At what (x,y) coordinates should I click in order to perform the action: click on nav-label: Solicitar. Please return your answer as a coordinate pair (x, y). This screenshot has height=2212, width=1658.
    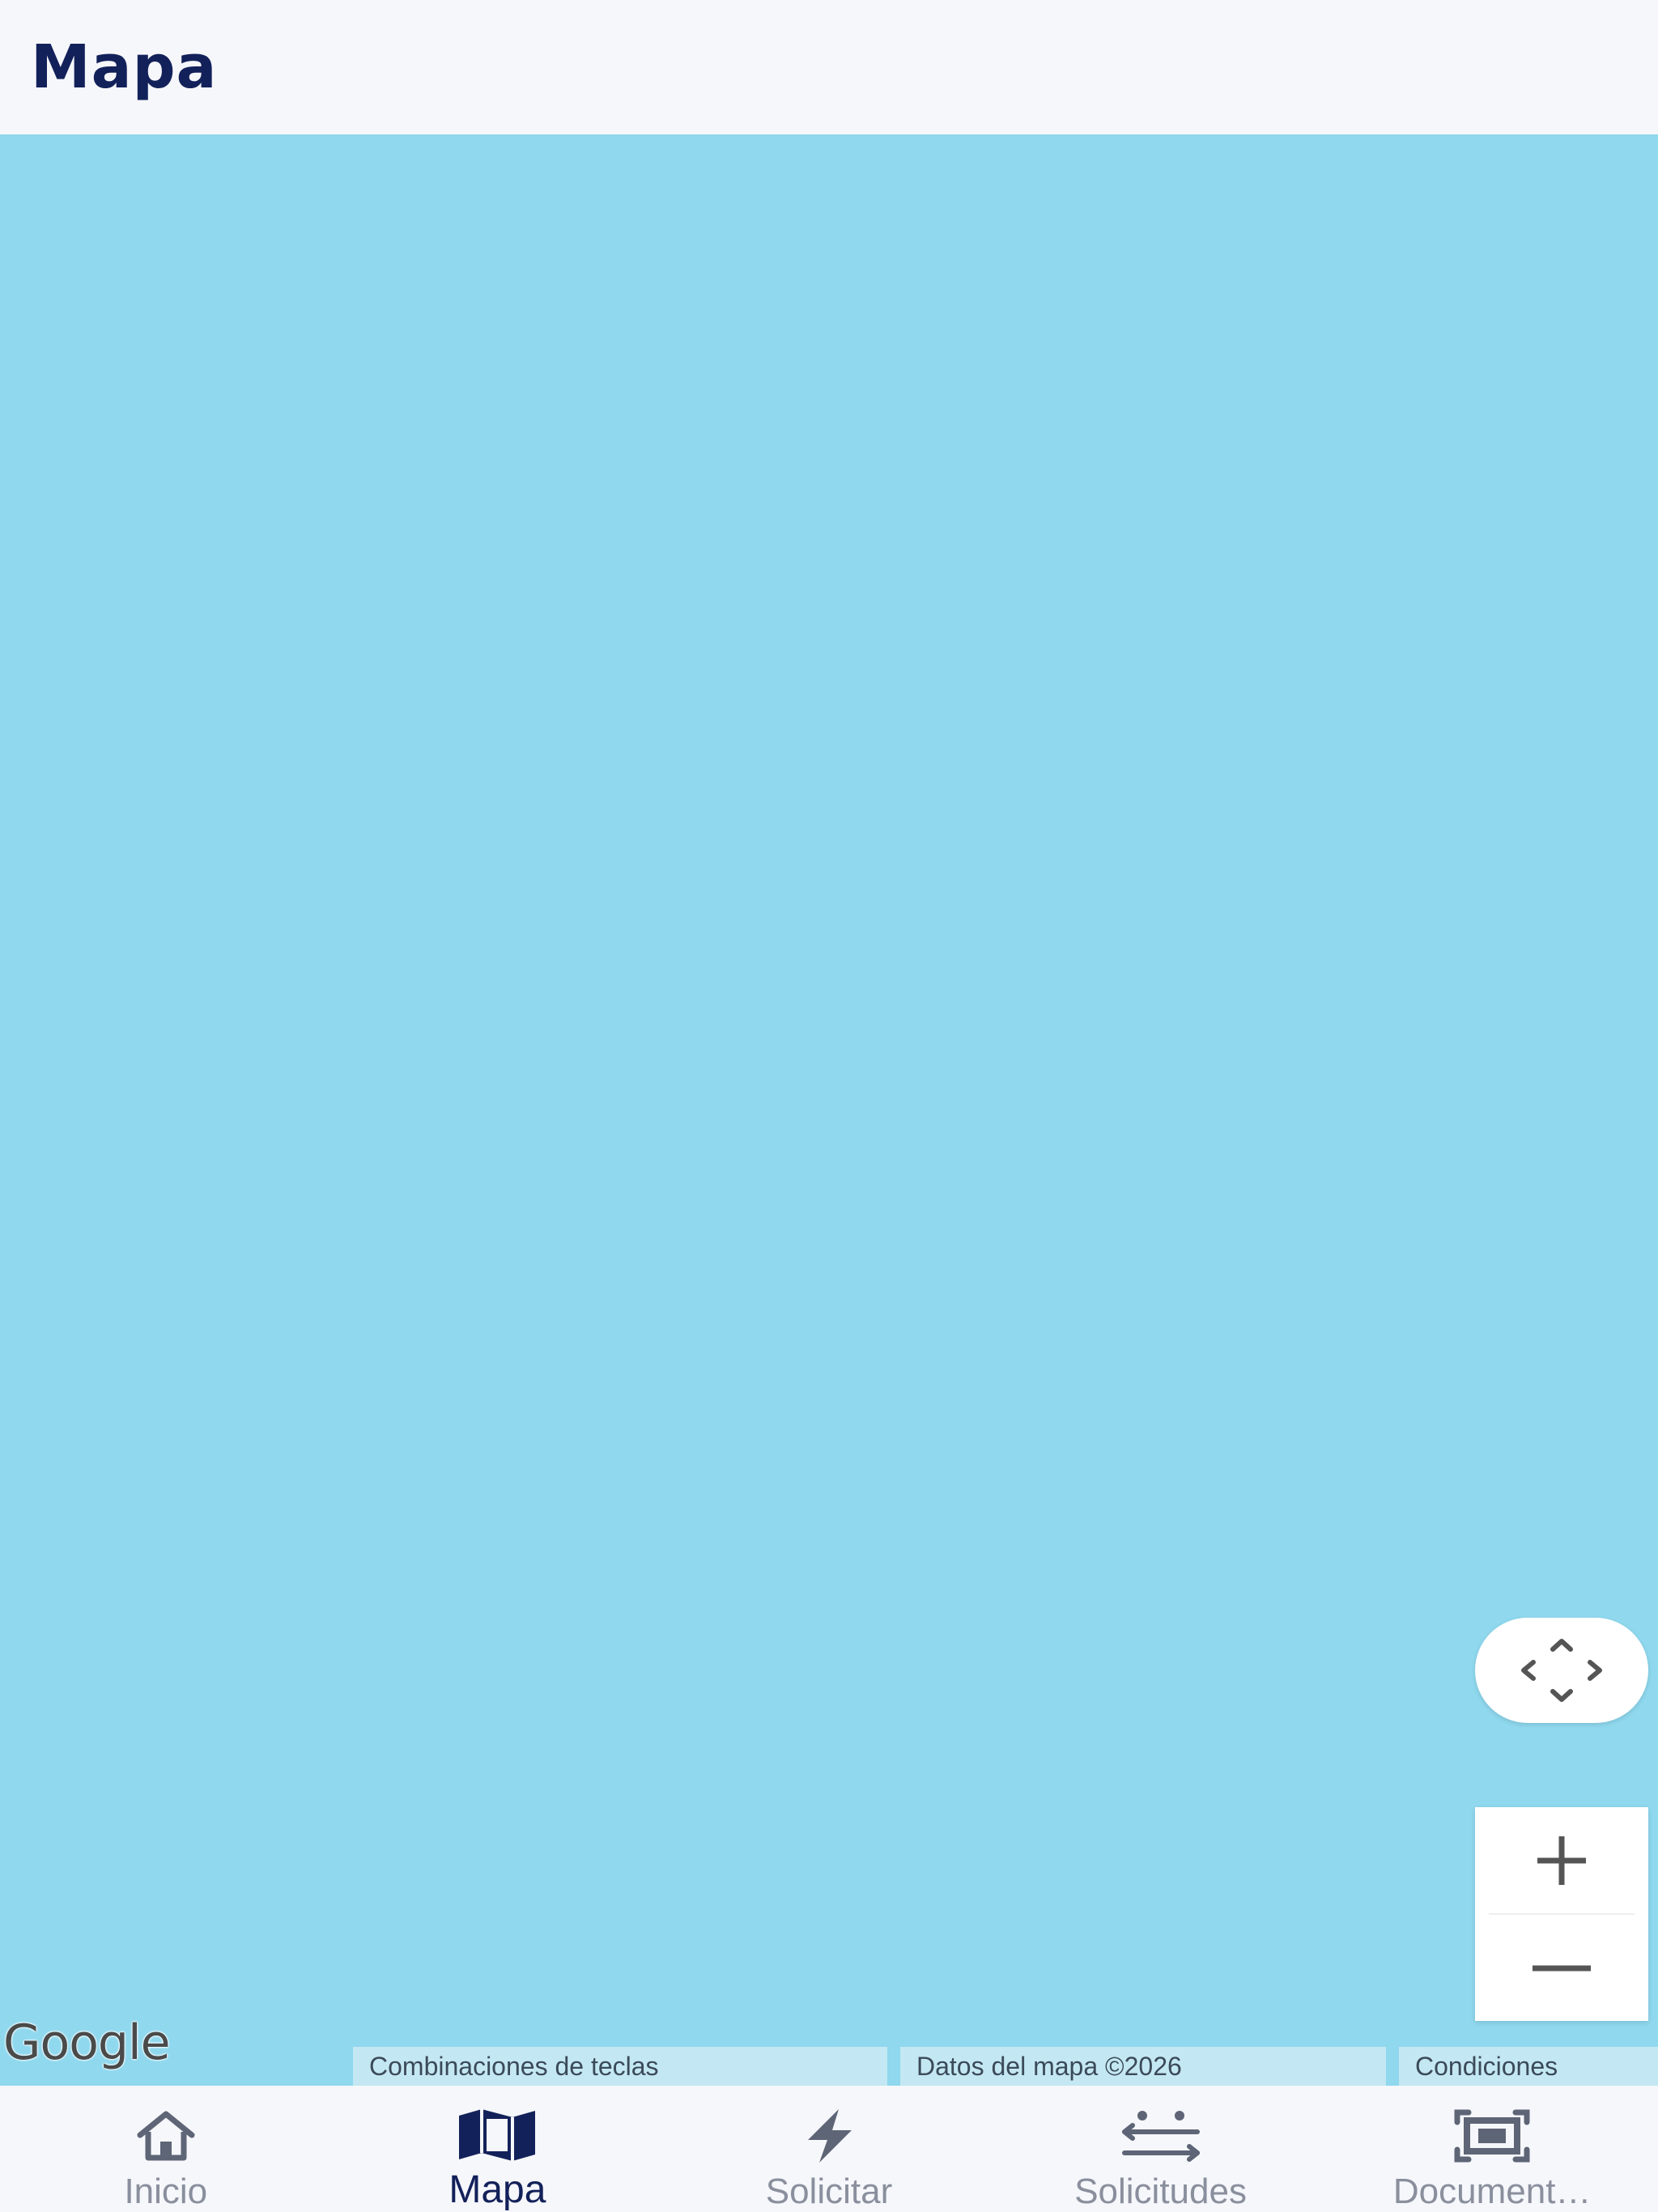
    Looking at the image, I should click on (829, 2192).